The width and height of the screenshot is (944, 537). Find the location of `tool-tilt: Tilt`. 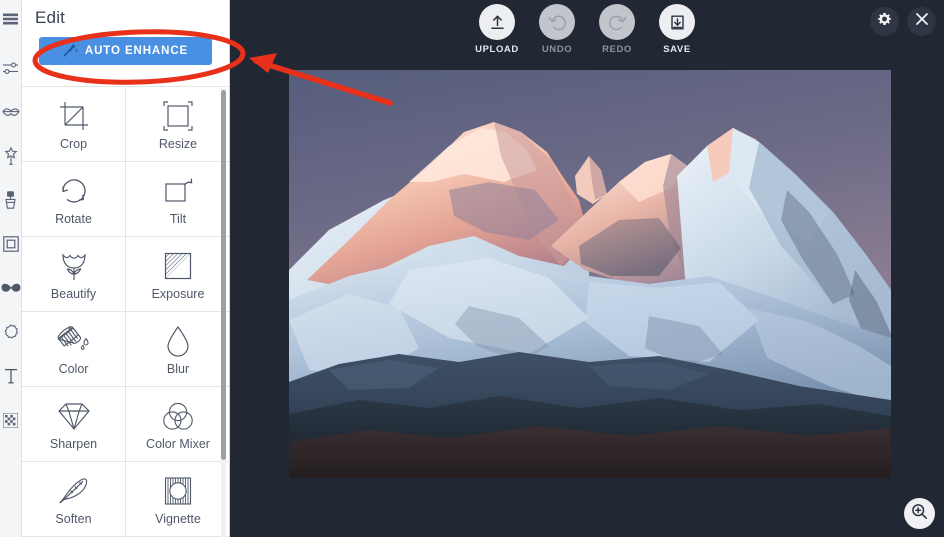

tool-tilt: Tilt is located at coordinates (177, 199).